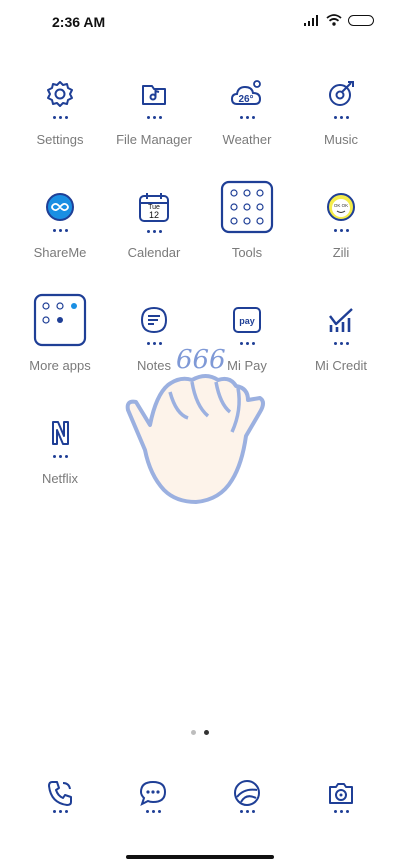 This screenshot has height=866, width=400. I want to click on dock-phone, so click(60, 806).